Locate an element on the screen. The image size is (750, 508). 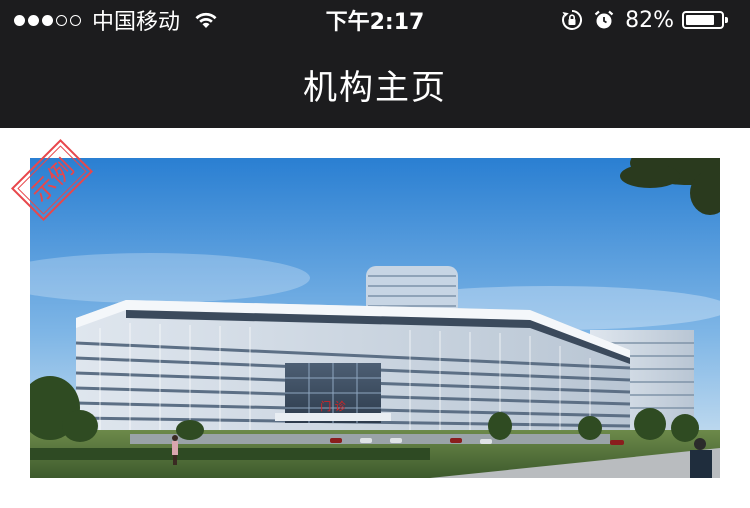
battery-icon is located at coordinates (705, 20).